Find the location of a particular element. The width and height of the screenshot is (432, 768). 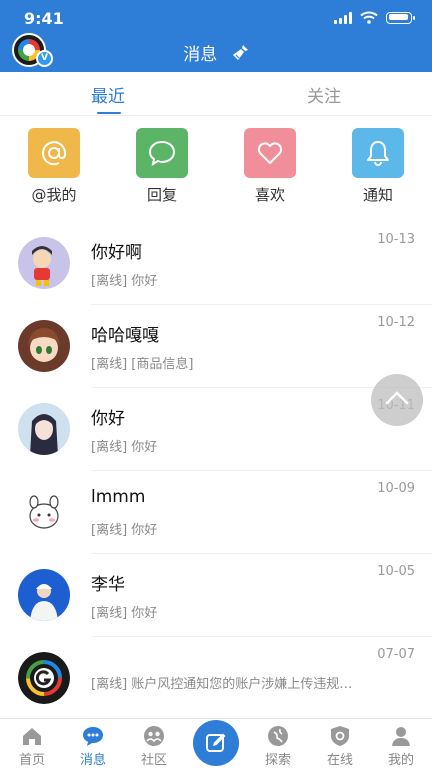

scroll-to-top-button is located at coordinates (397, 400).